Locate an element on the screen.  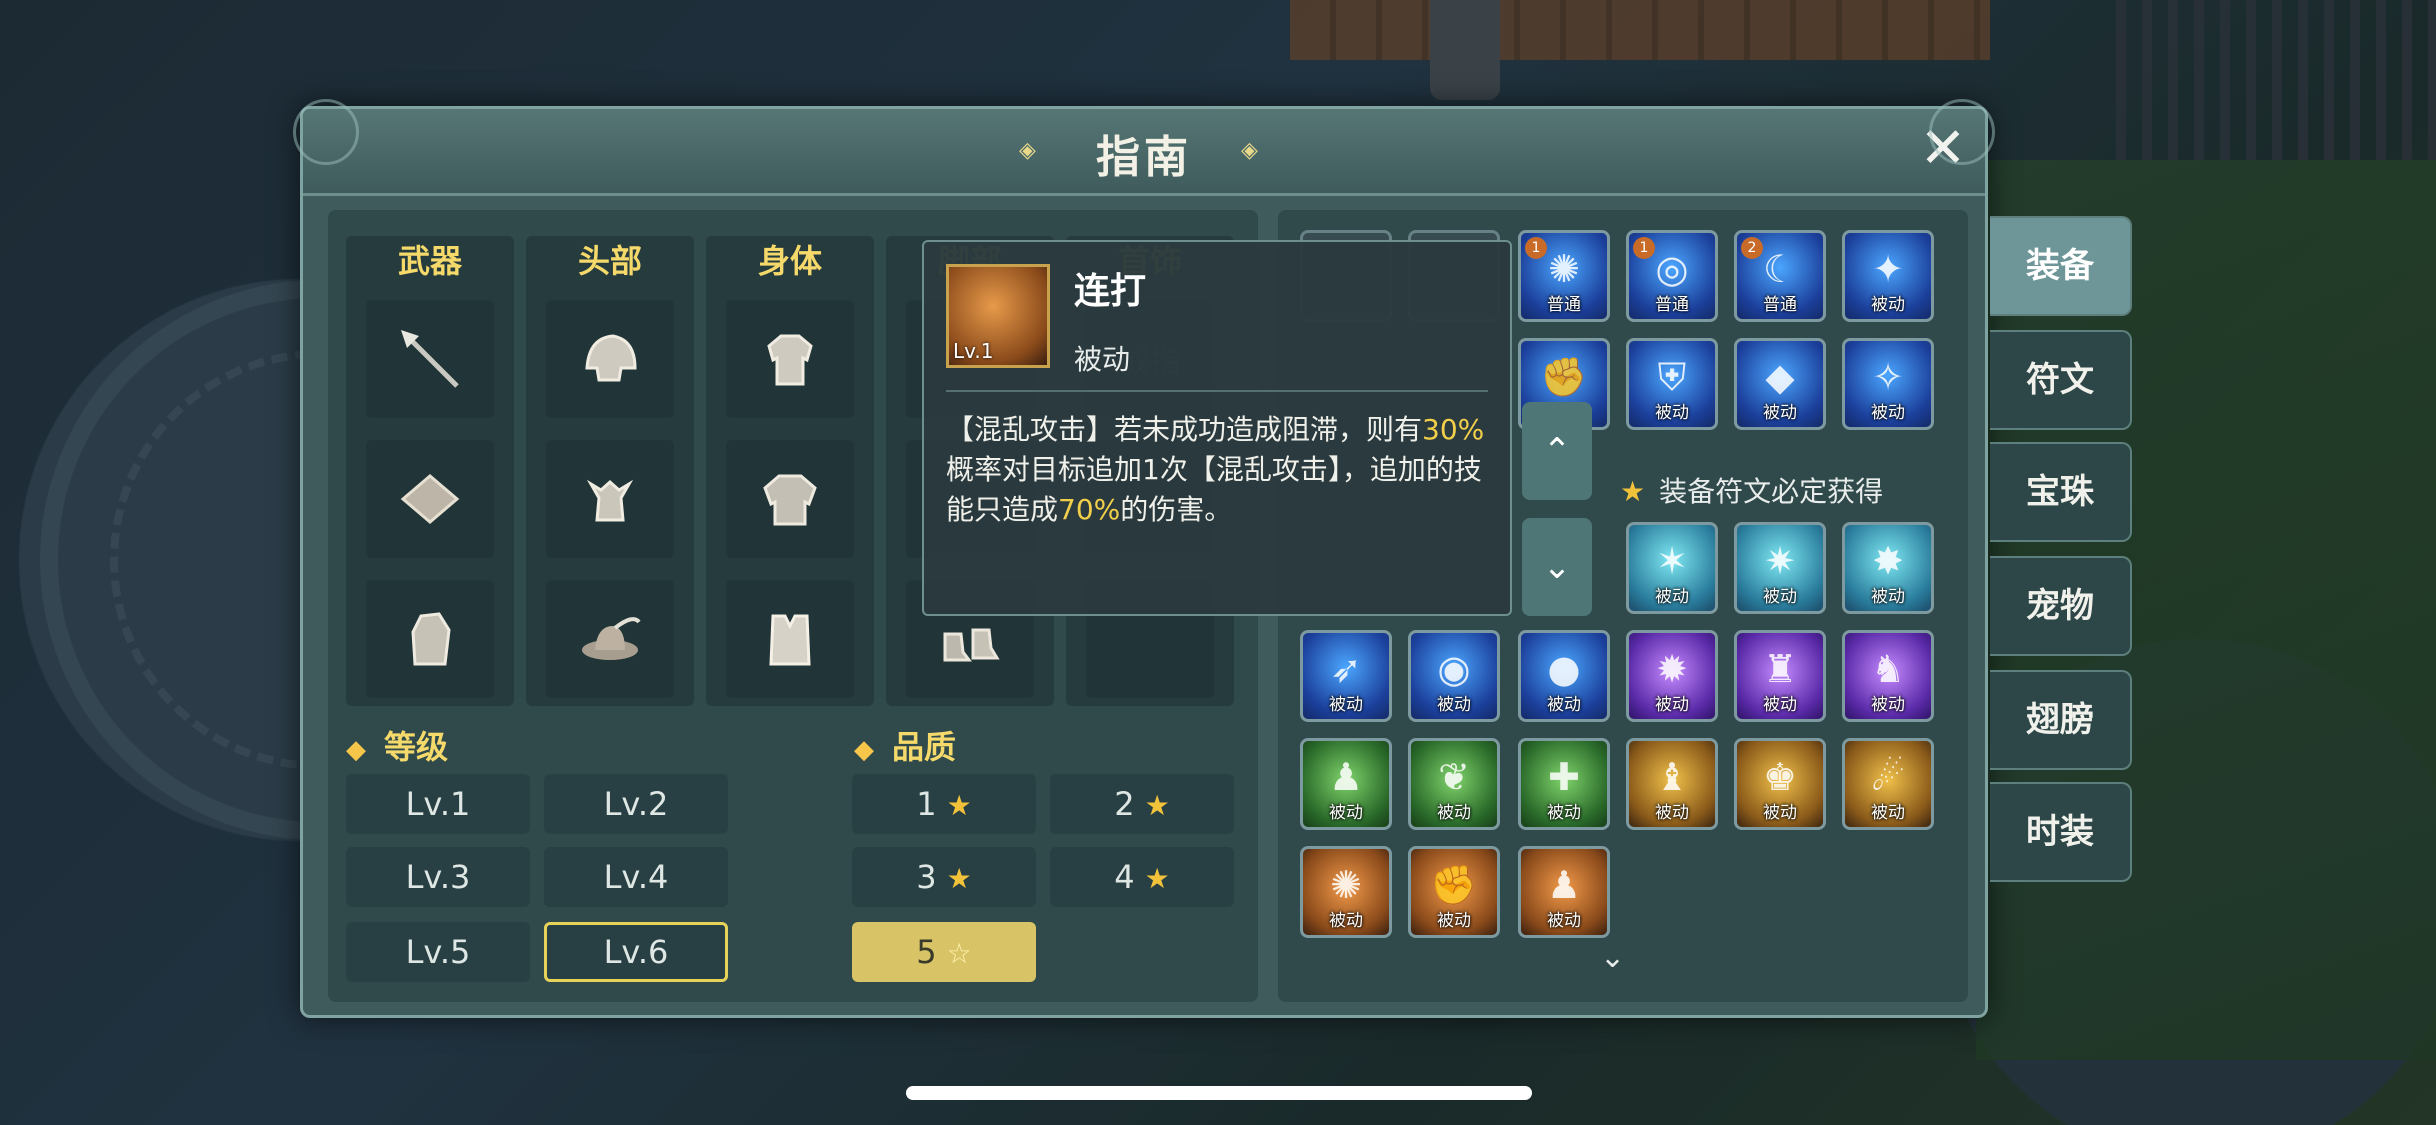
rune-item: ✊ 被动 is located at coordinates (1454, 892).